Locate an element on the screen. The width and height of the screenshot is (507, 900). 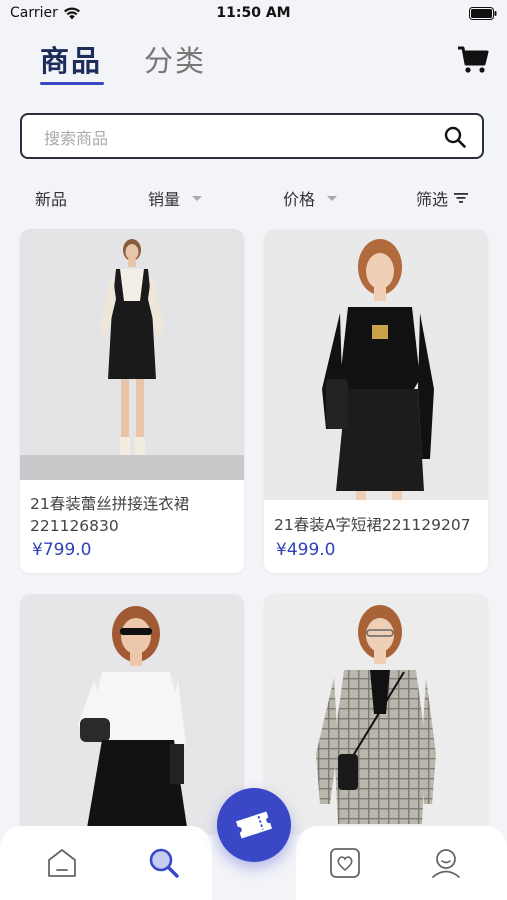
battery-icon is located at coordinates (483, 13).